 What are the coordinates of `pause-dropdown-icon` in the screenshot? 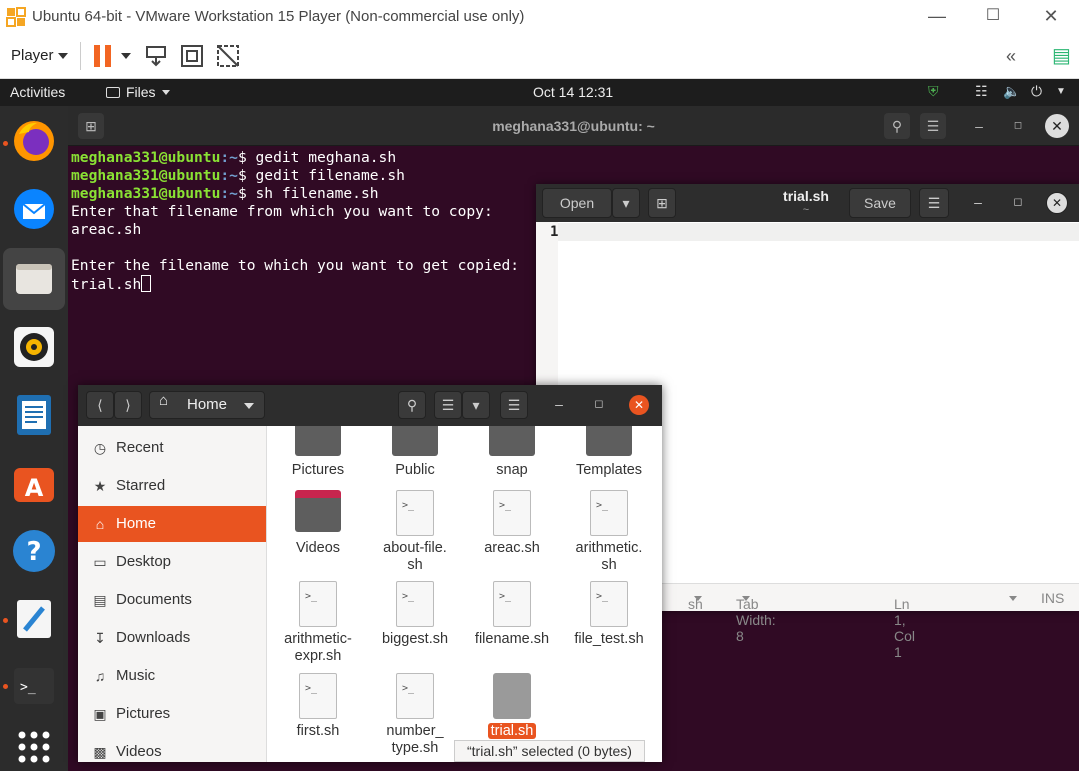 It's located at (126, 56).